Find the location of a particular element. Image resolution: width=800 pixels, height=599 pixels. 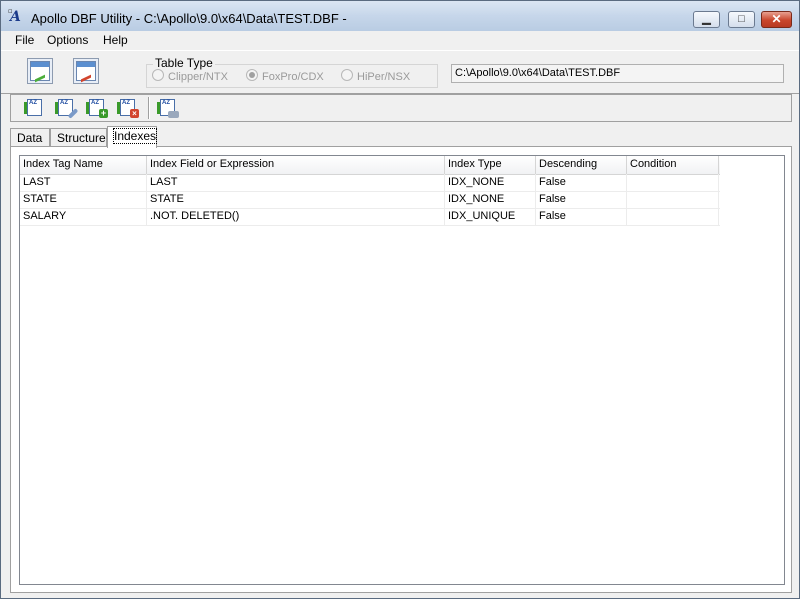

minimize-button: ▁ is located at coordinates (706, 19).